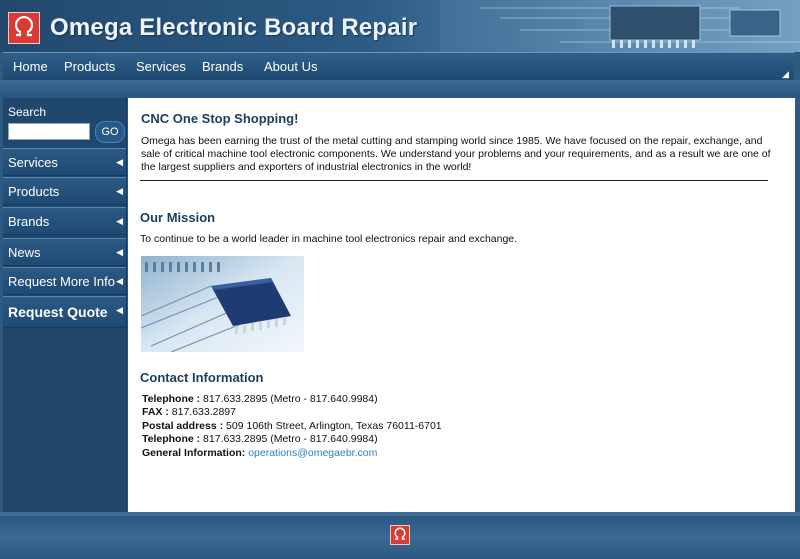 This screenshot has width=800, height=559. I want to click on site-title: Omega Electronic Board Repair, so click(234, 27).